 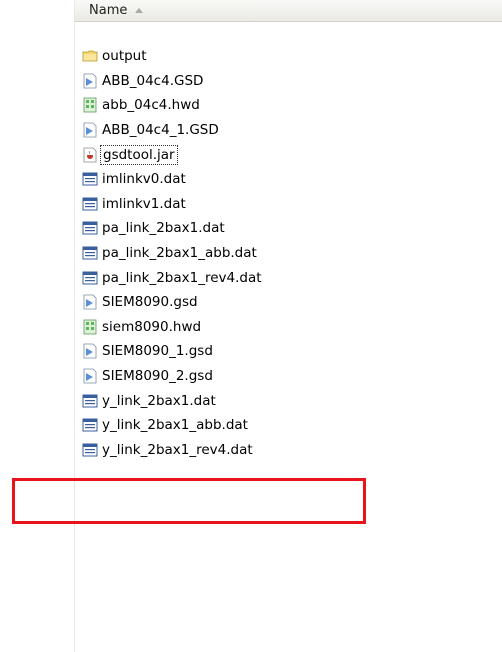 What do you see at coordinates (139, 154) in the screenshot?
I see `file-name: gsdtool.jar` at bounding box center [139, 154].